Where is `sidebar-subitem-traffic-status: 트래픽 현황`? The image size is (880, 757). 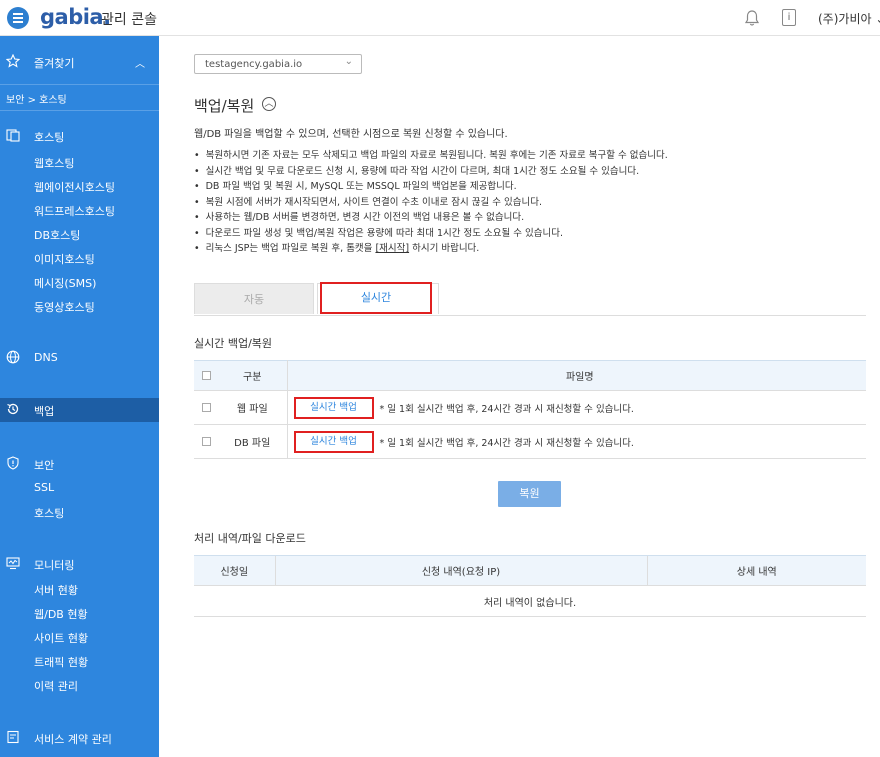
sidebar-subitem-traffic-status: 트래픽 현황 is located at coordinates (79, 661).